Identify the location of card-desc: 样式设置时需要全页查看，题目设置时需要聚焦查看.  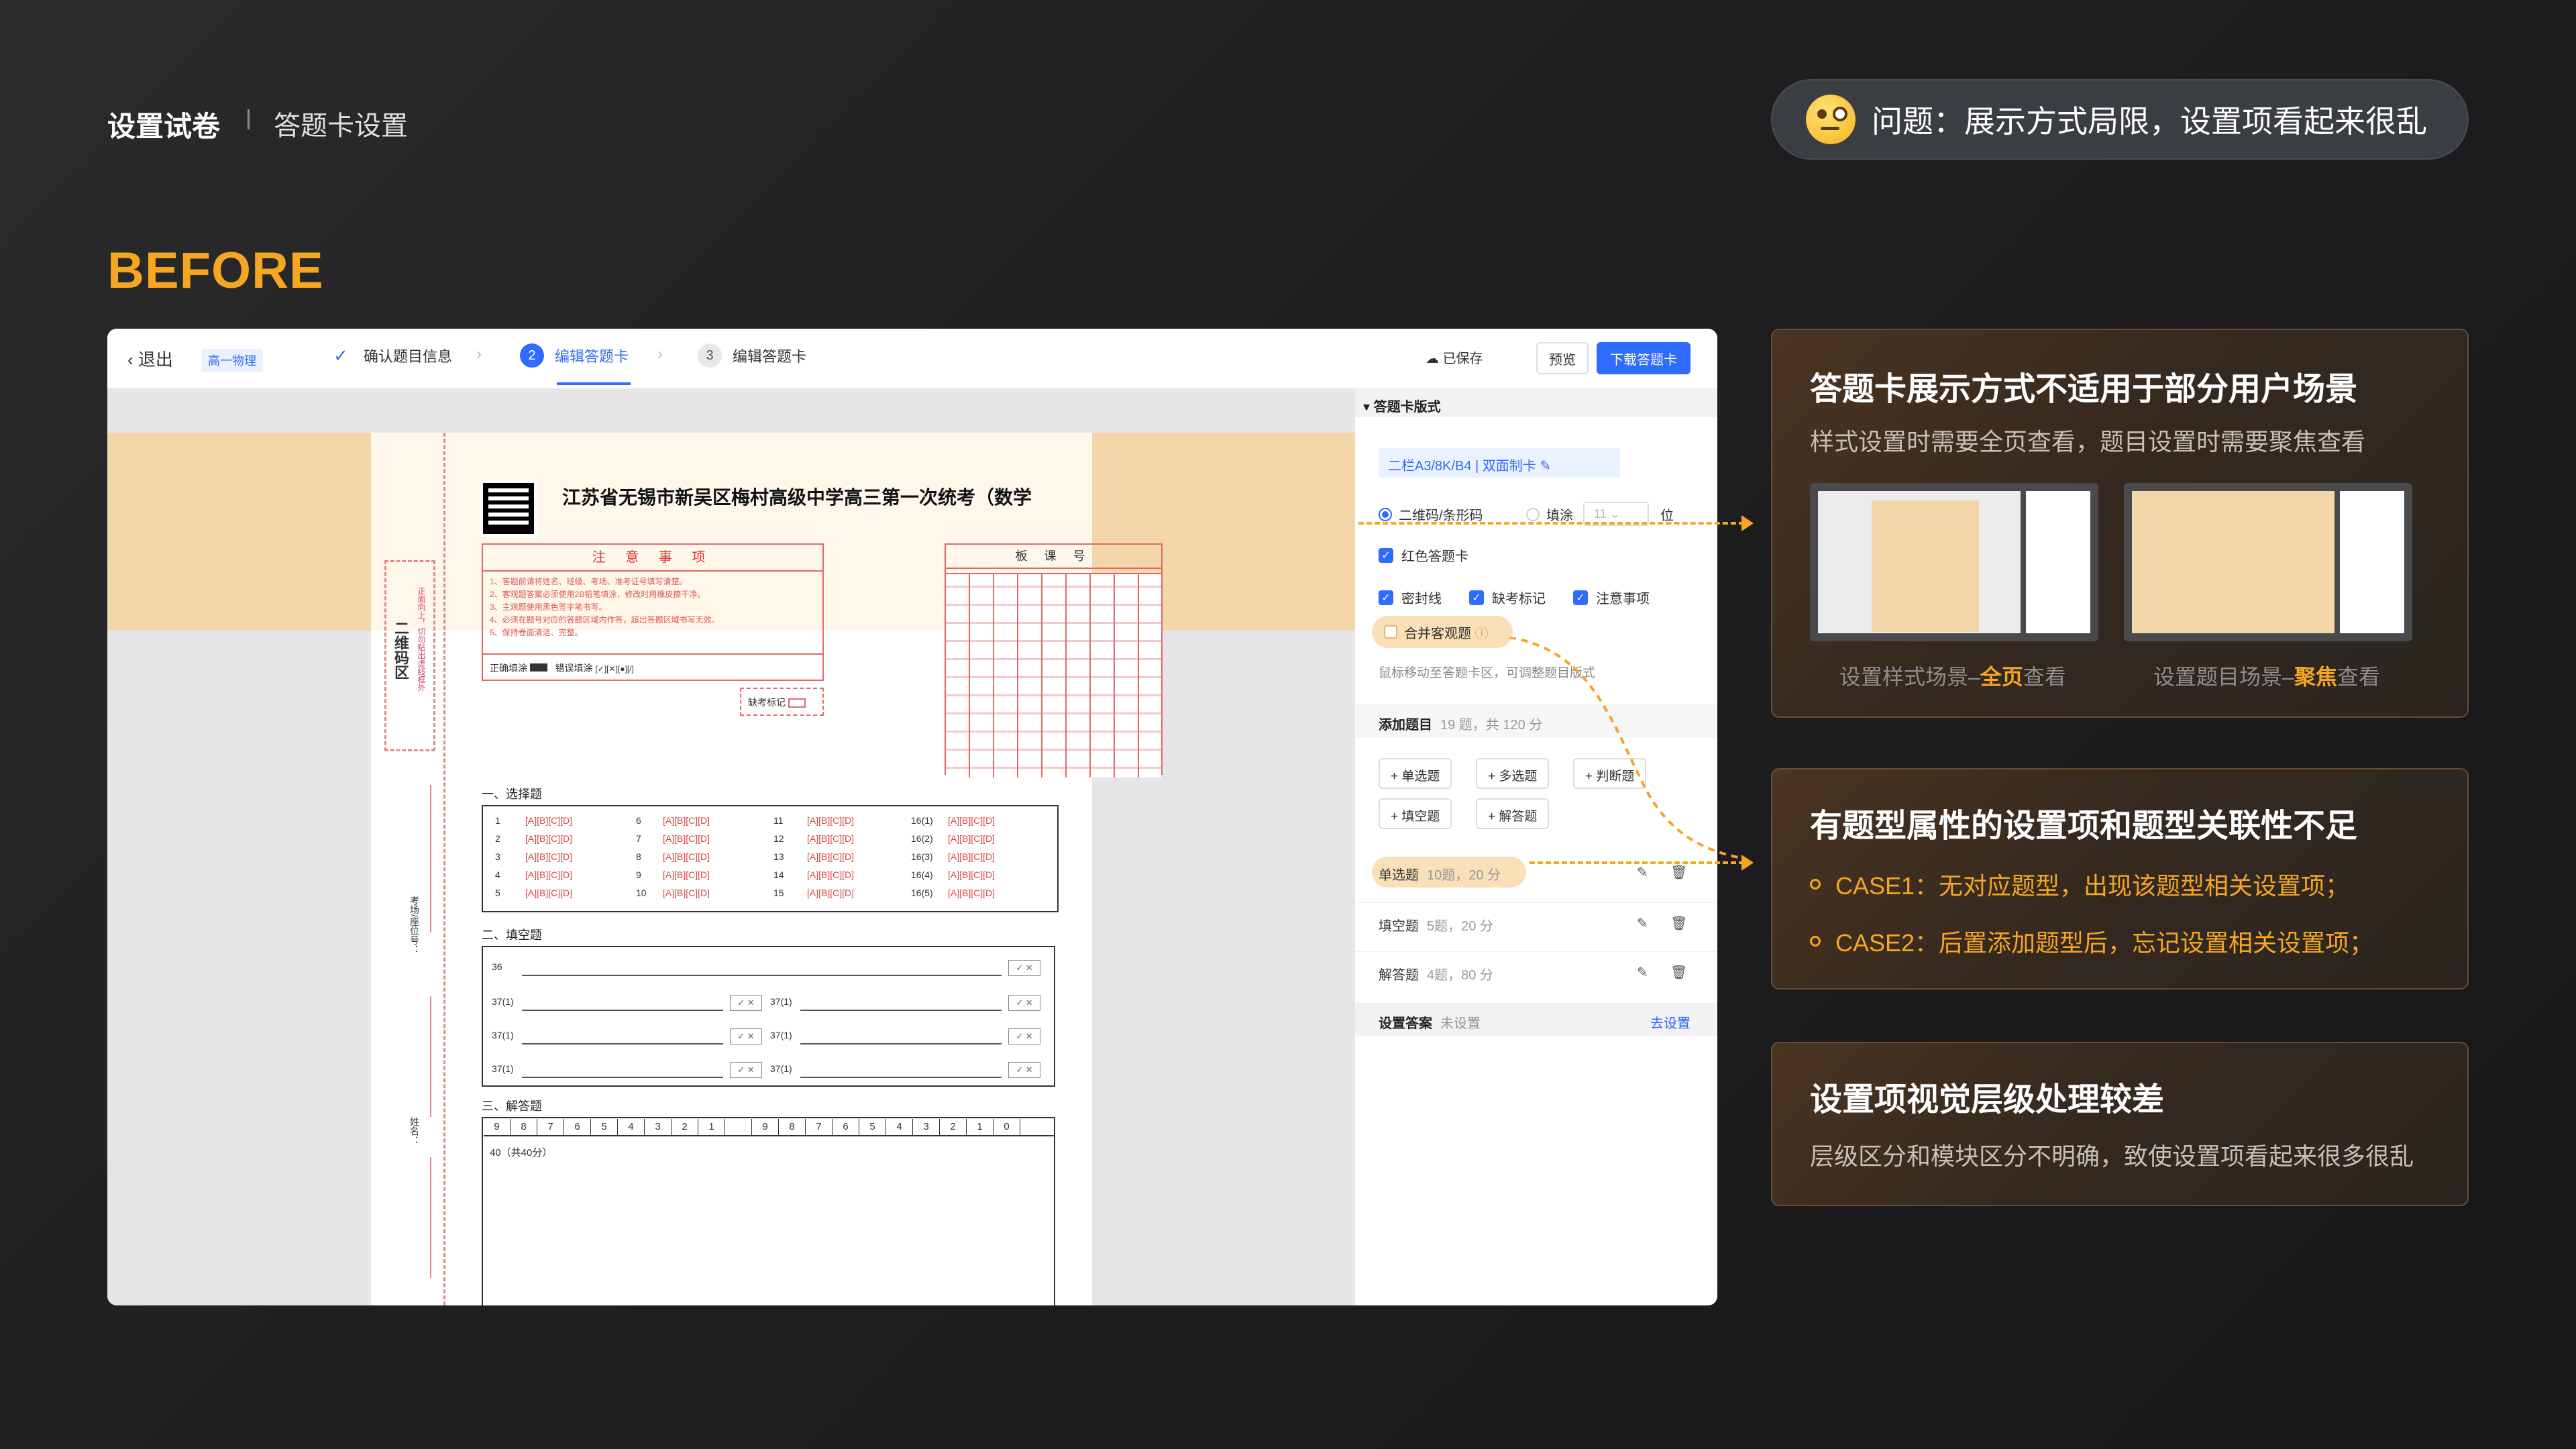
(2088, 441).